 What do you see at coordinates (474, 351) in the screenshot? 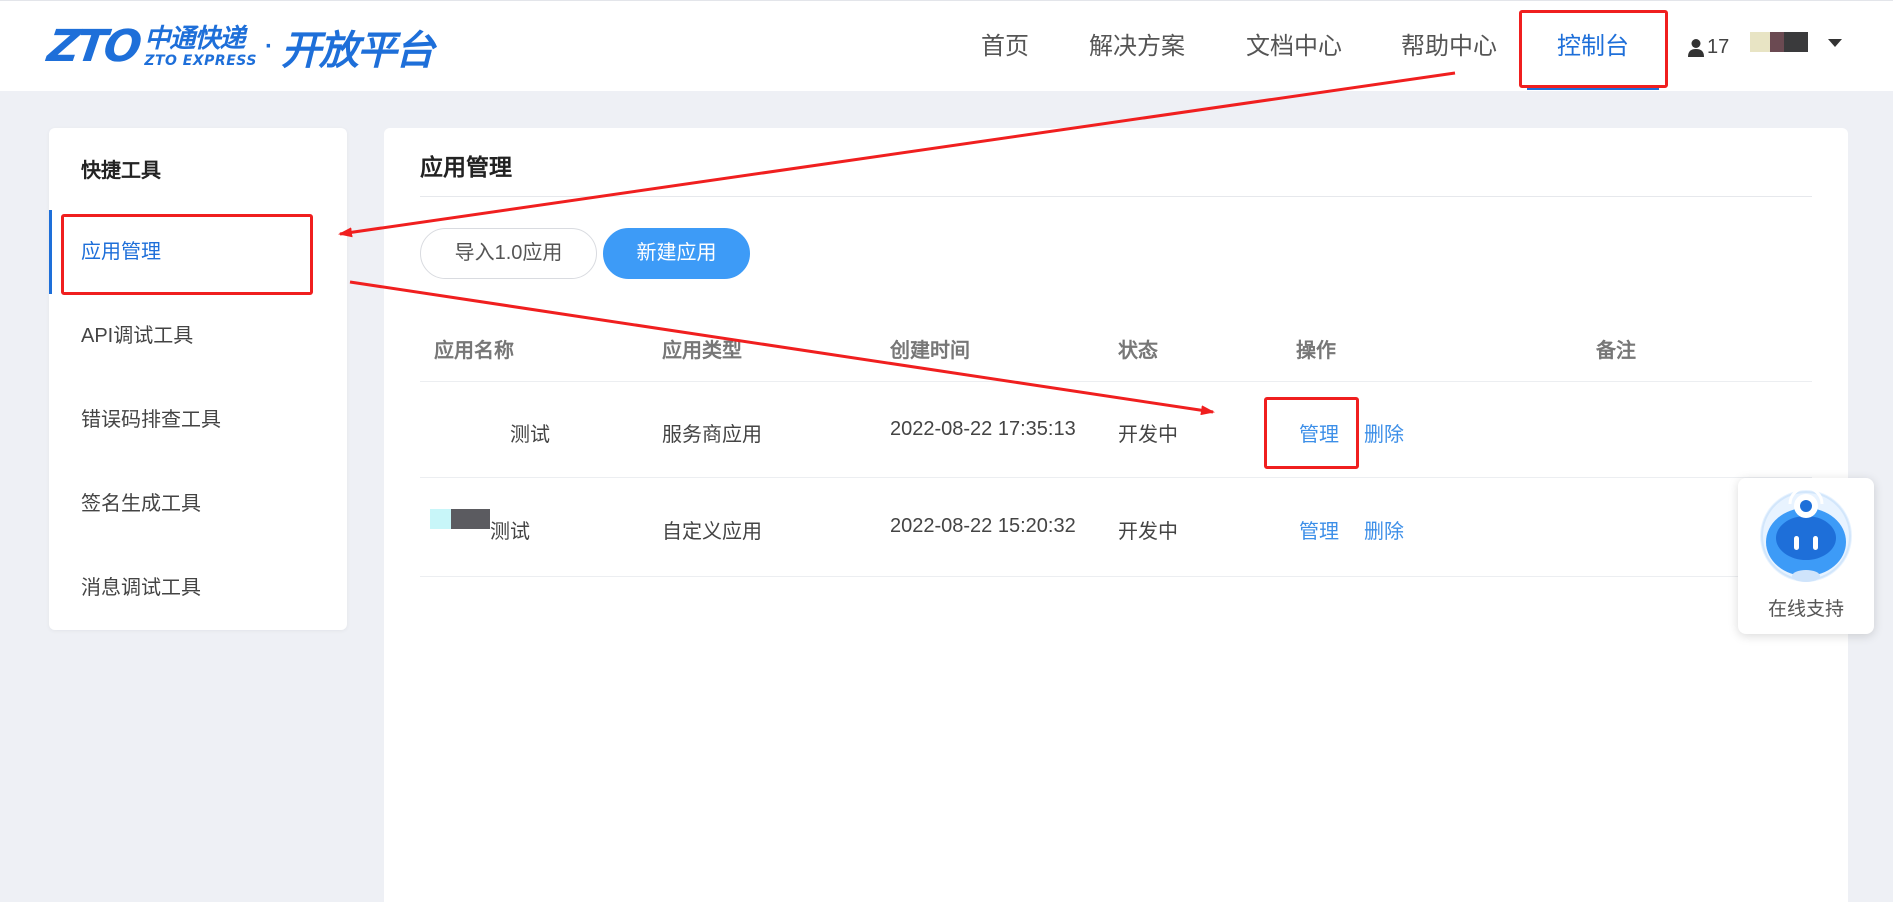
I see `th-app-name: 应用名称` at bounding box center [474, 351].